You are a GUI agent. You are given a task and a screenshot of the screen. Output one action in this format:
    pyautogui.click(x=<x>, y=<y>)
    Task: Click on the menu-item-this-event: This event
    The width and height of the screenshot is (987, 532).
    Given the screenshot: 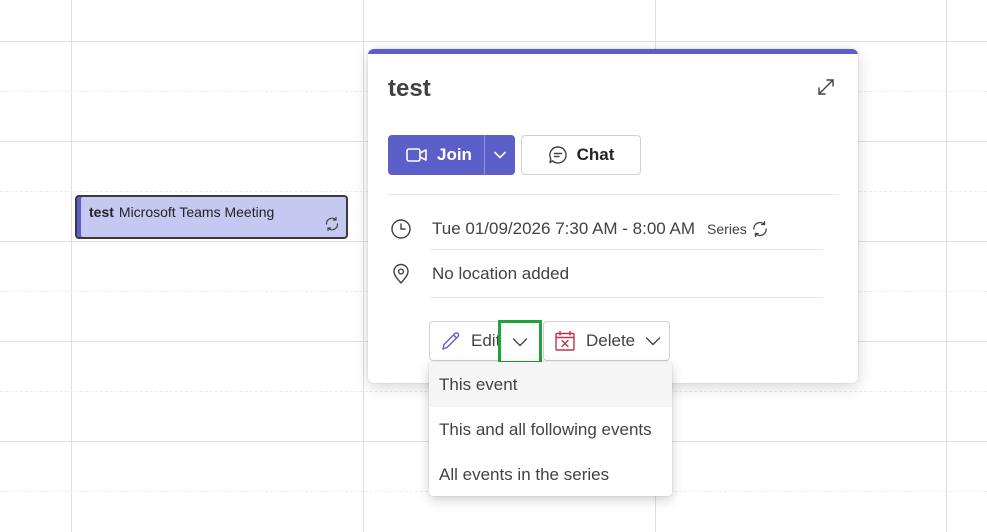 What is the action you would take?
    pyautogui.click(x=550, y=384)
    